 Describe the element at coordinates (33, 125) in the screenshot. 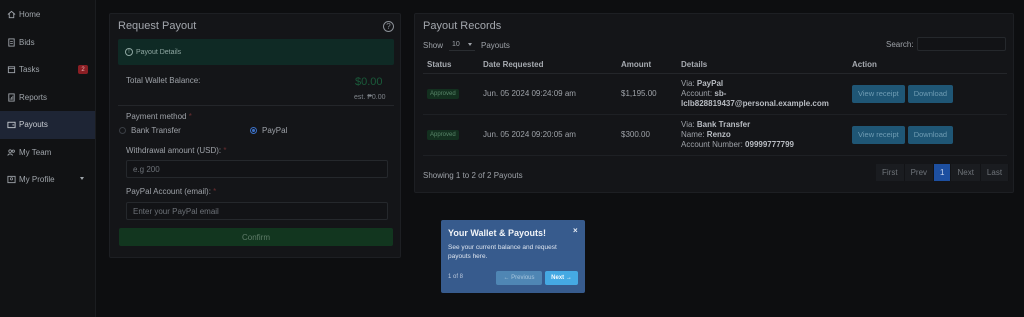

I see `sidebar-item-label: Payouts` at that location.